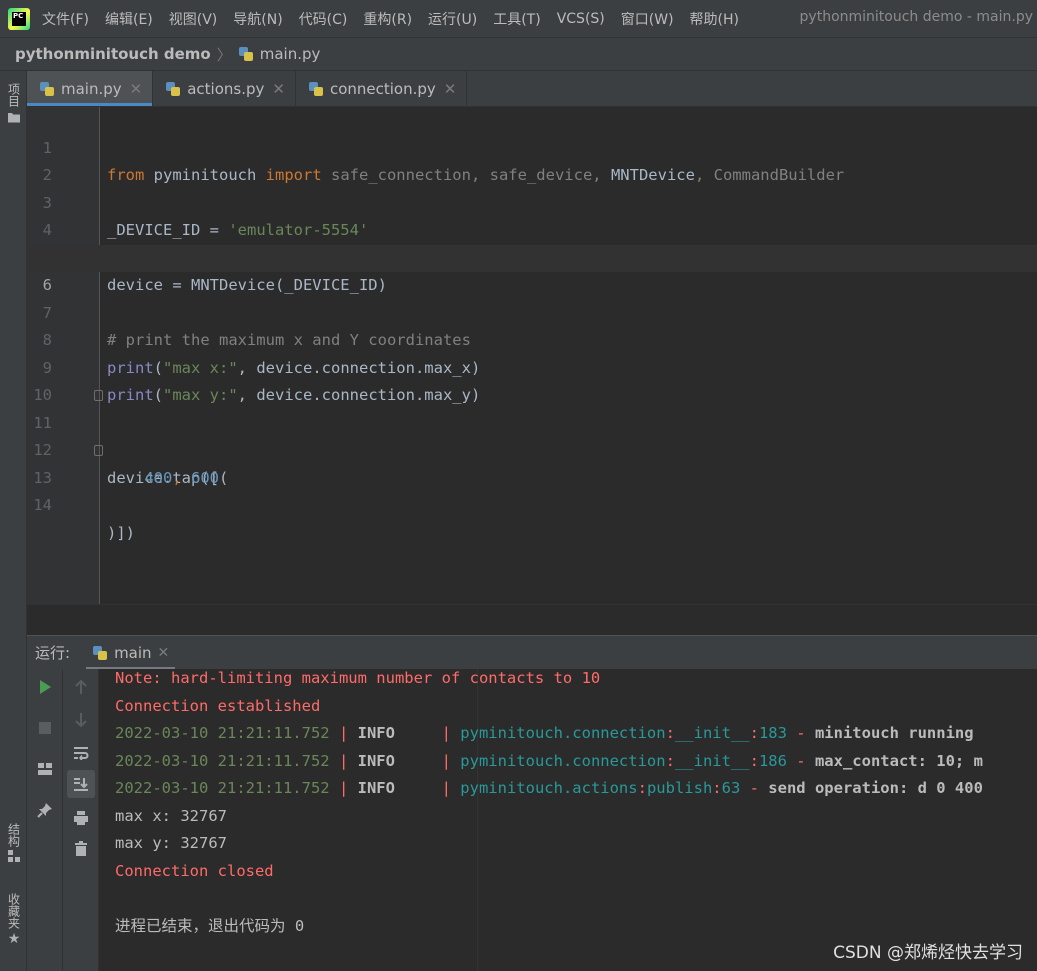 Image resolution: width=1037 pixels, height=971 pixels. I want to click on pycharm-logo-icon: PC, so click(19, 18).